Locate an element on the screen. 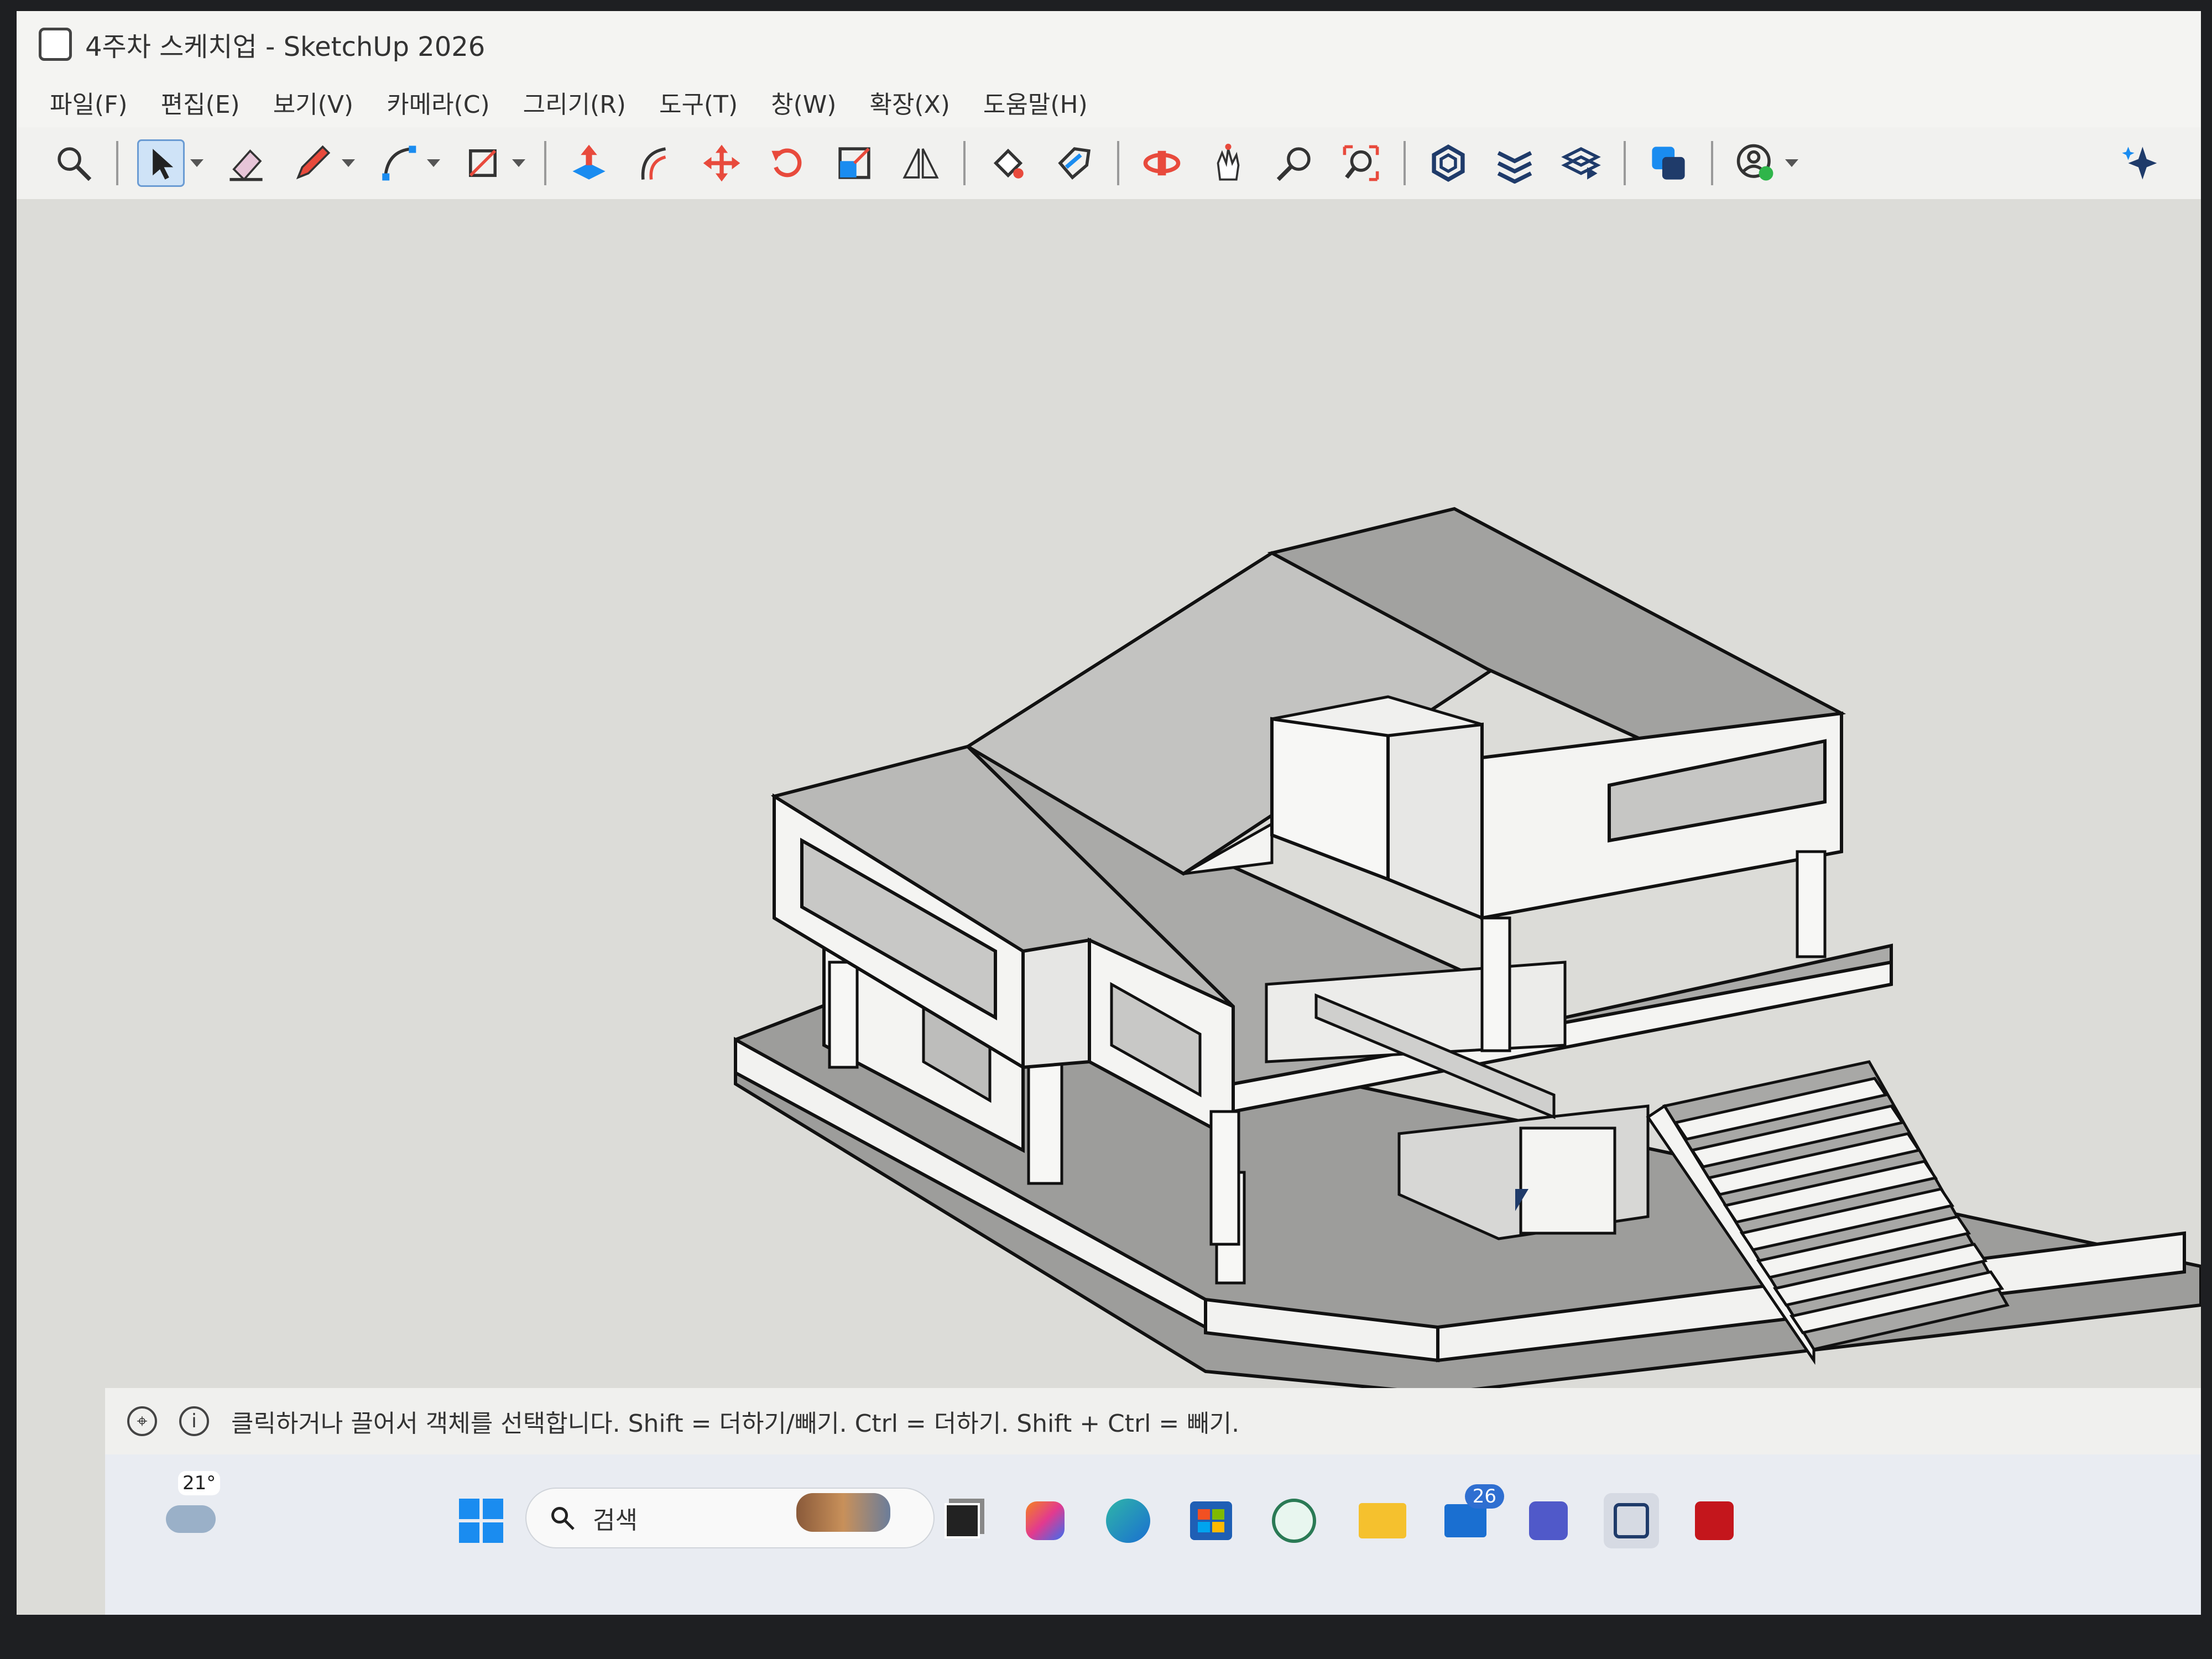 The width and height of the screenshot is (2212, 1659). zoom-extents-icon is located at coordinates (1361, 163).